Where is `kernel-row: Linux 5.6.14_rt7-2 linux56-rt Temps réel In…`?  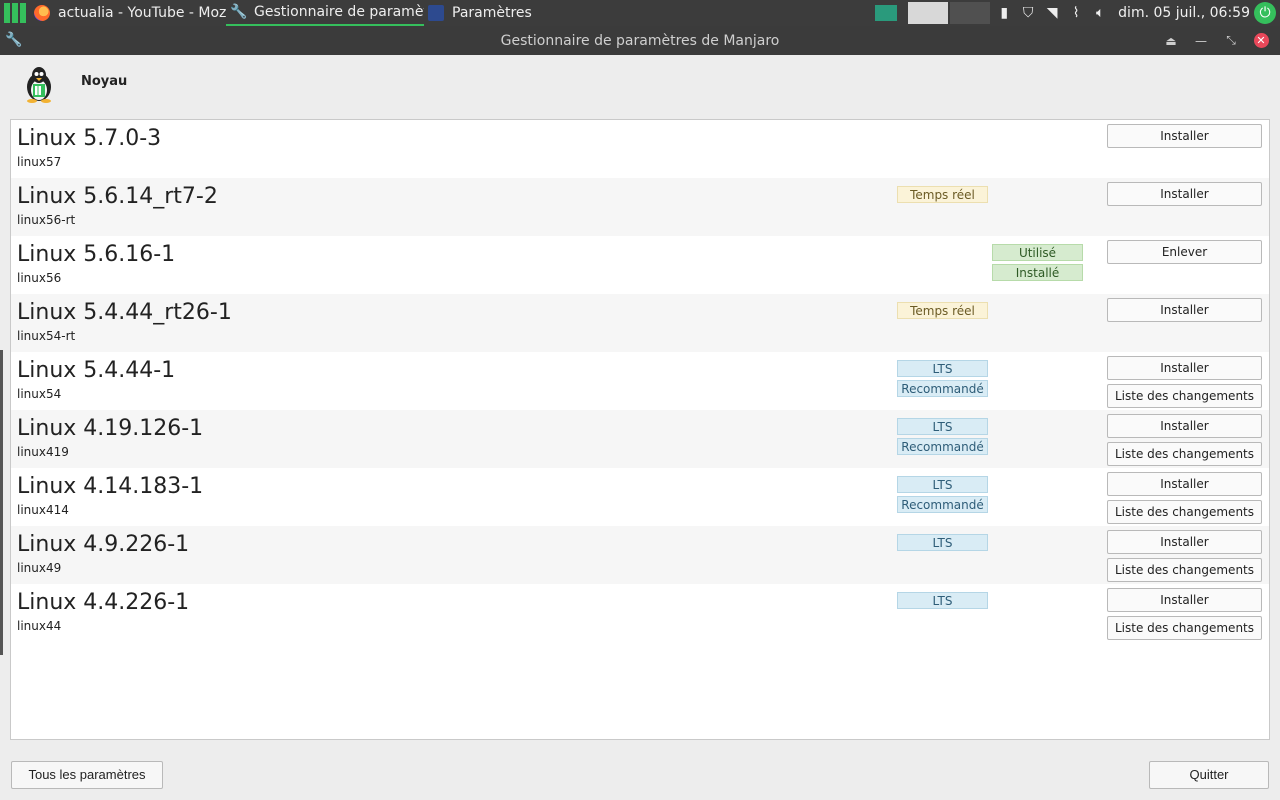
kernel-row: Linux 5.6.14_rt7-2 linux56-rt Temps réel In… is located at coordinates (640, 207).